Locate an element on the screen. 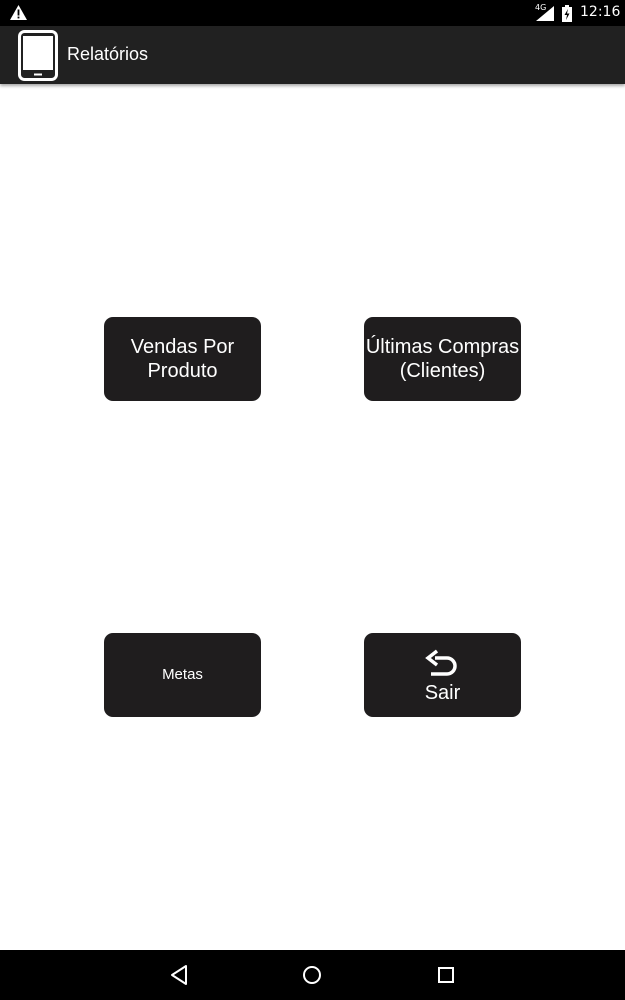 This screenshot has height=1000, width=625. warning-icon is located at coordinates (18, 12).